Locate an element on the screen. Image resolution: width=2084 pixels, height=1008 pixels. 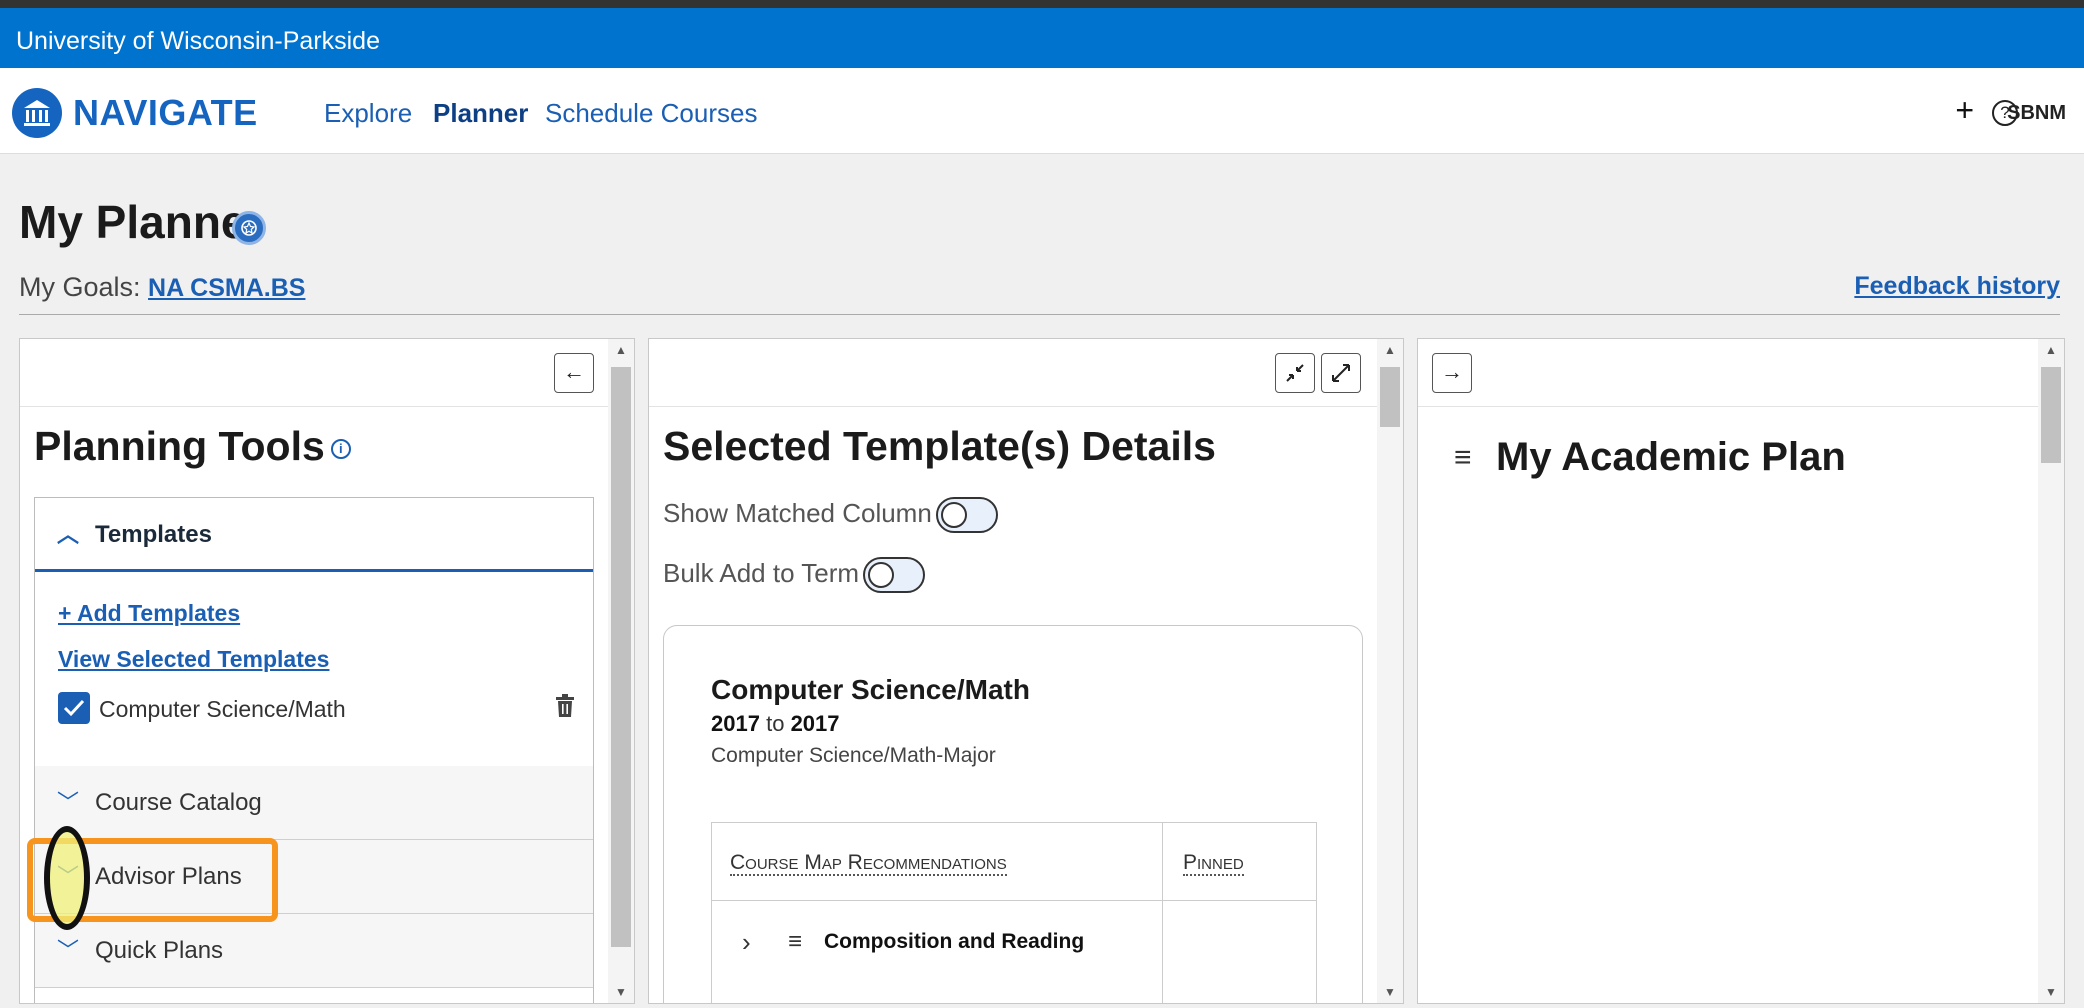
bulk-add-label: Bulk Add to Term is located at coordinates (761, 572).